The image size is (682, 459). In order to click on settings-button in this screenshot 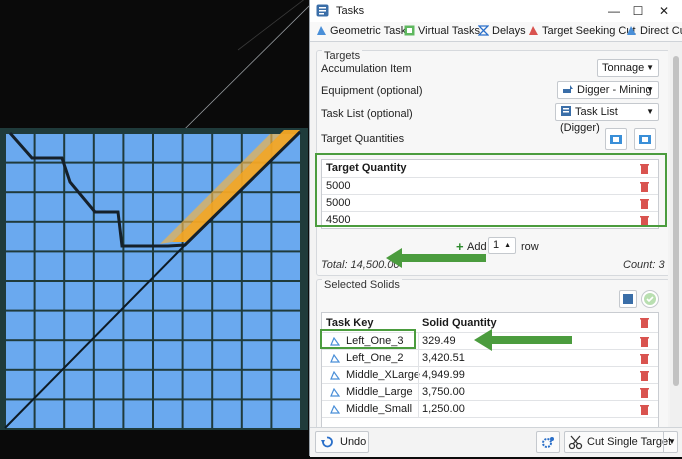, I will do `click(548, 442)`.